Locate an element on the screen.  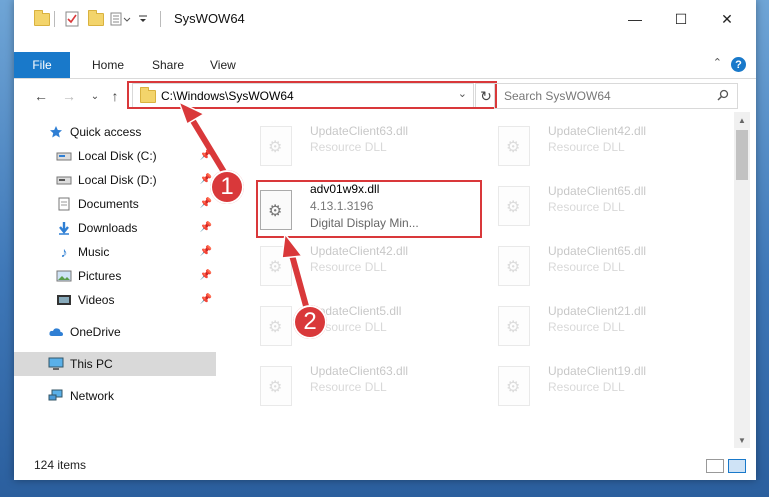
search-input: Search SysWOW64 is located at coordinates (616, 96).